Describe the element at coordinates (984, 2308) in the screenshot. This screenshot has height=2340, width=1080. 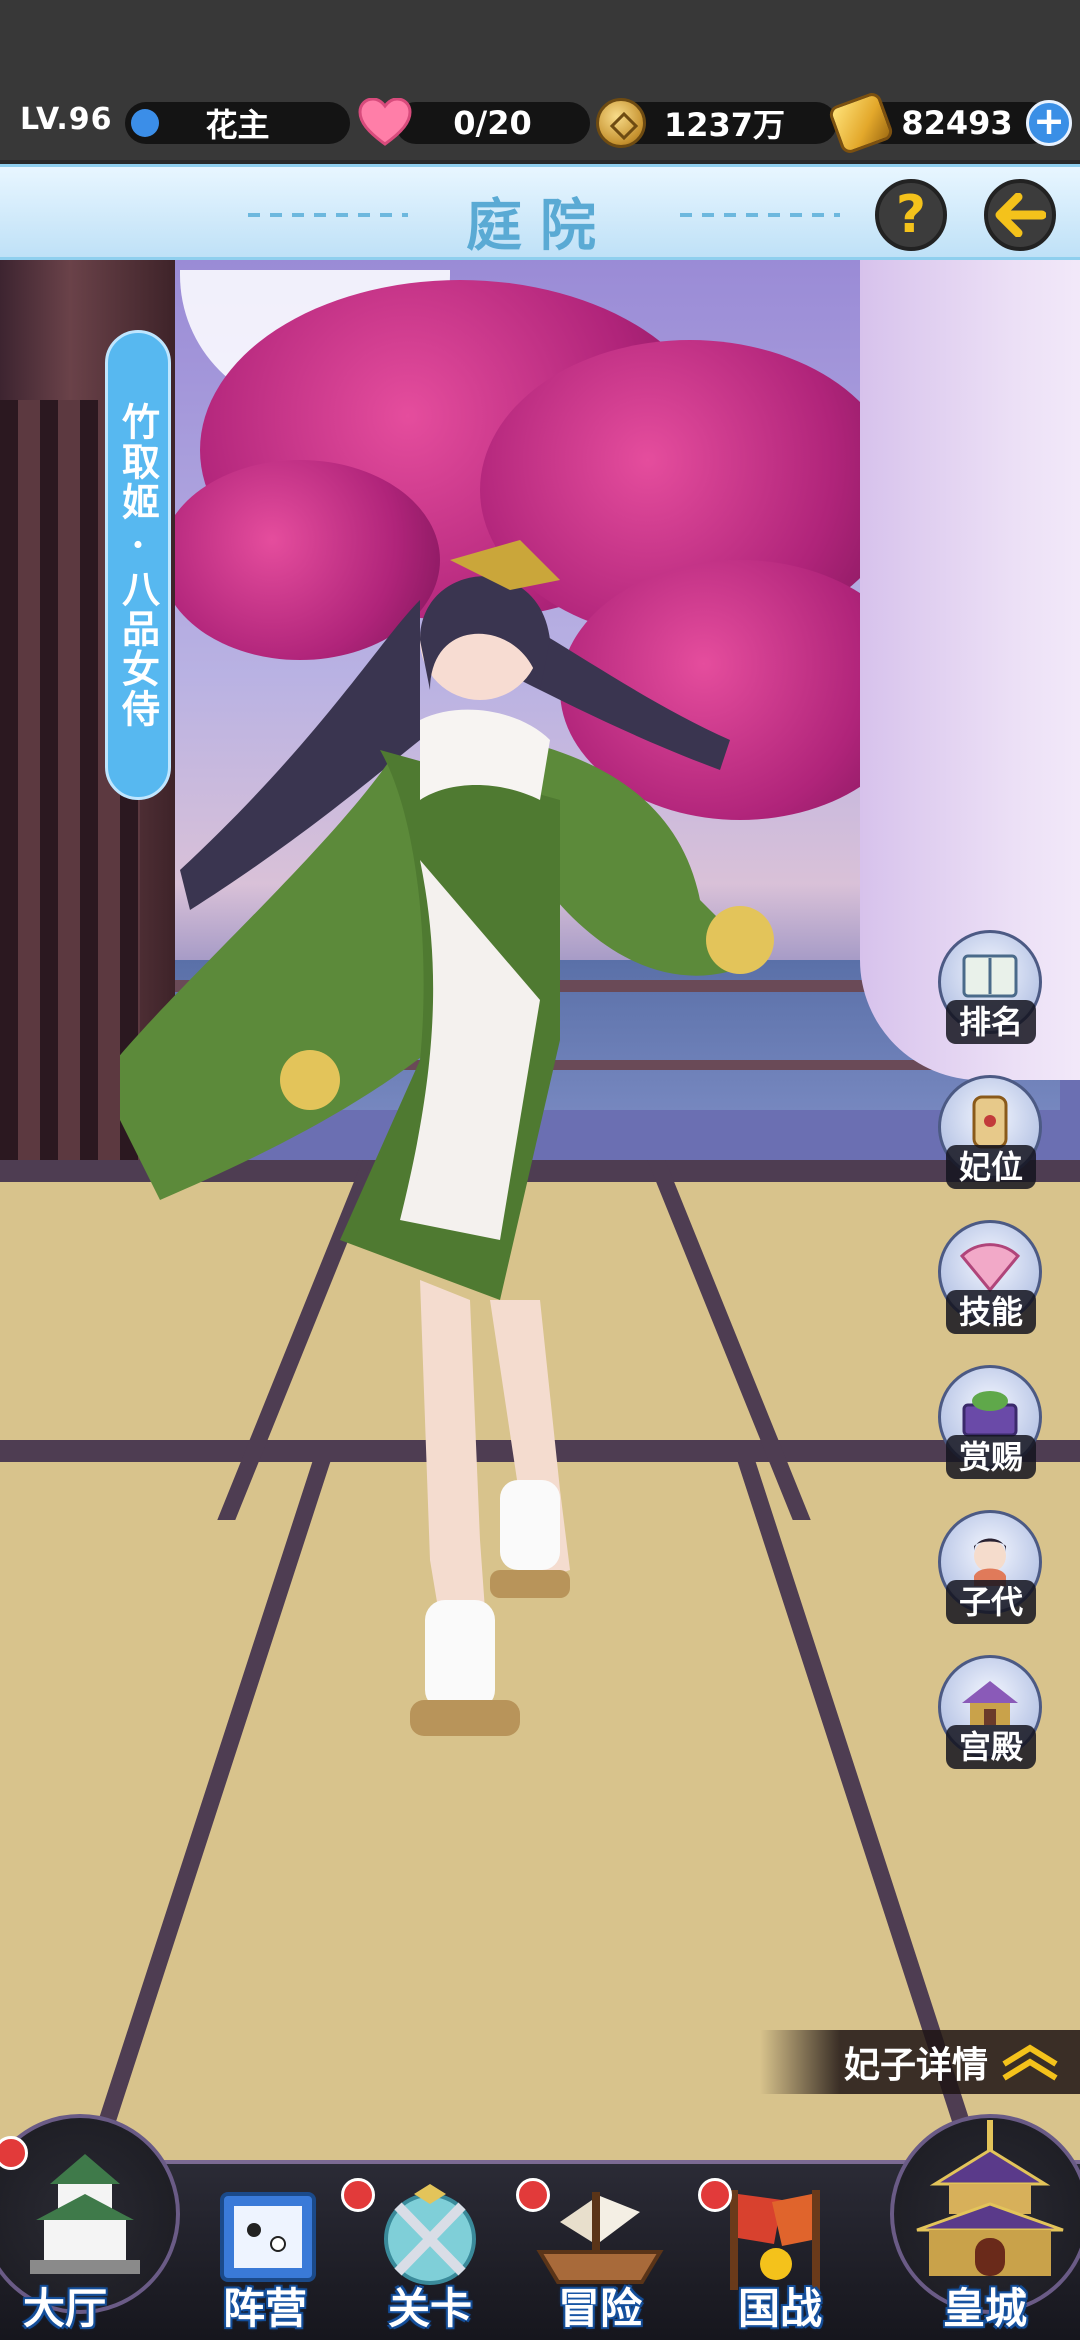
I see `nav-label: 皇城` at that location.